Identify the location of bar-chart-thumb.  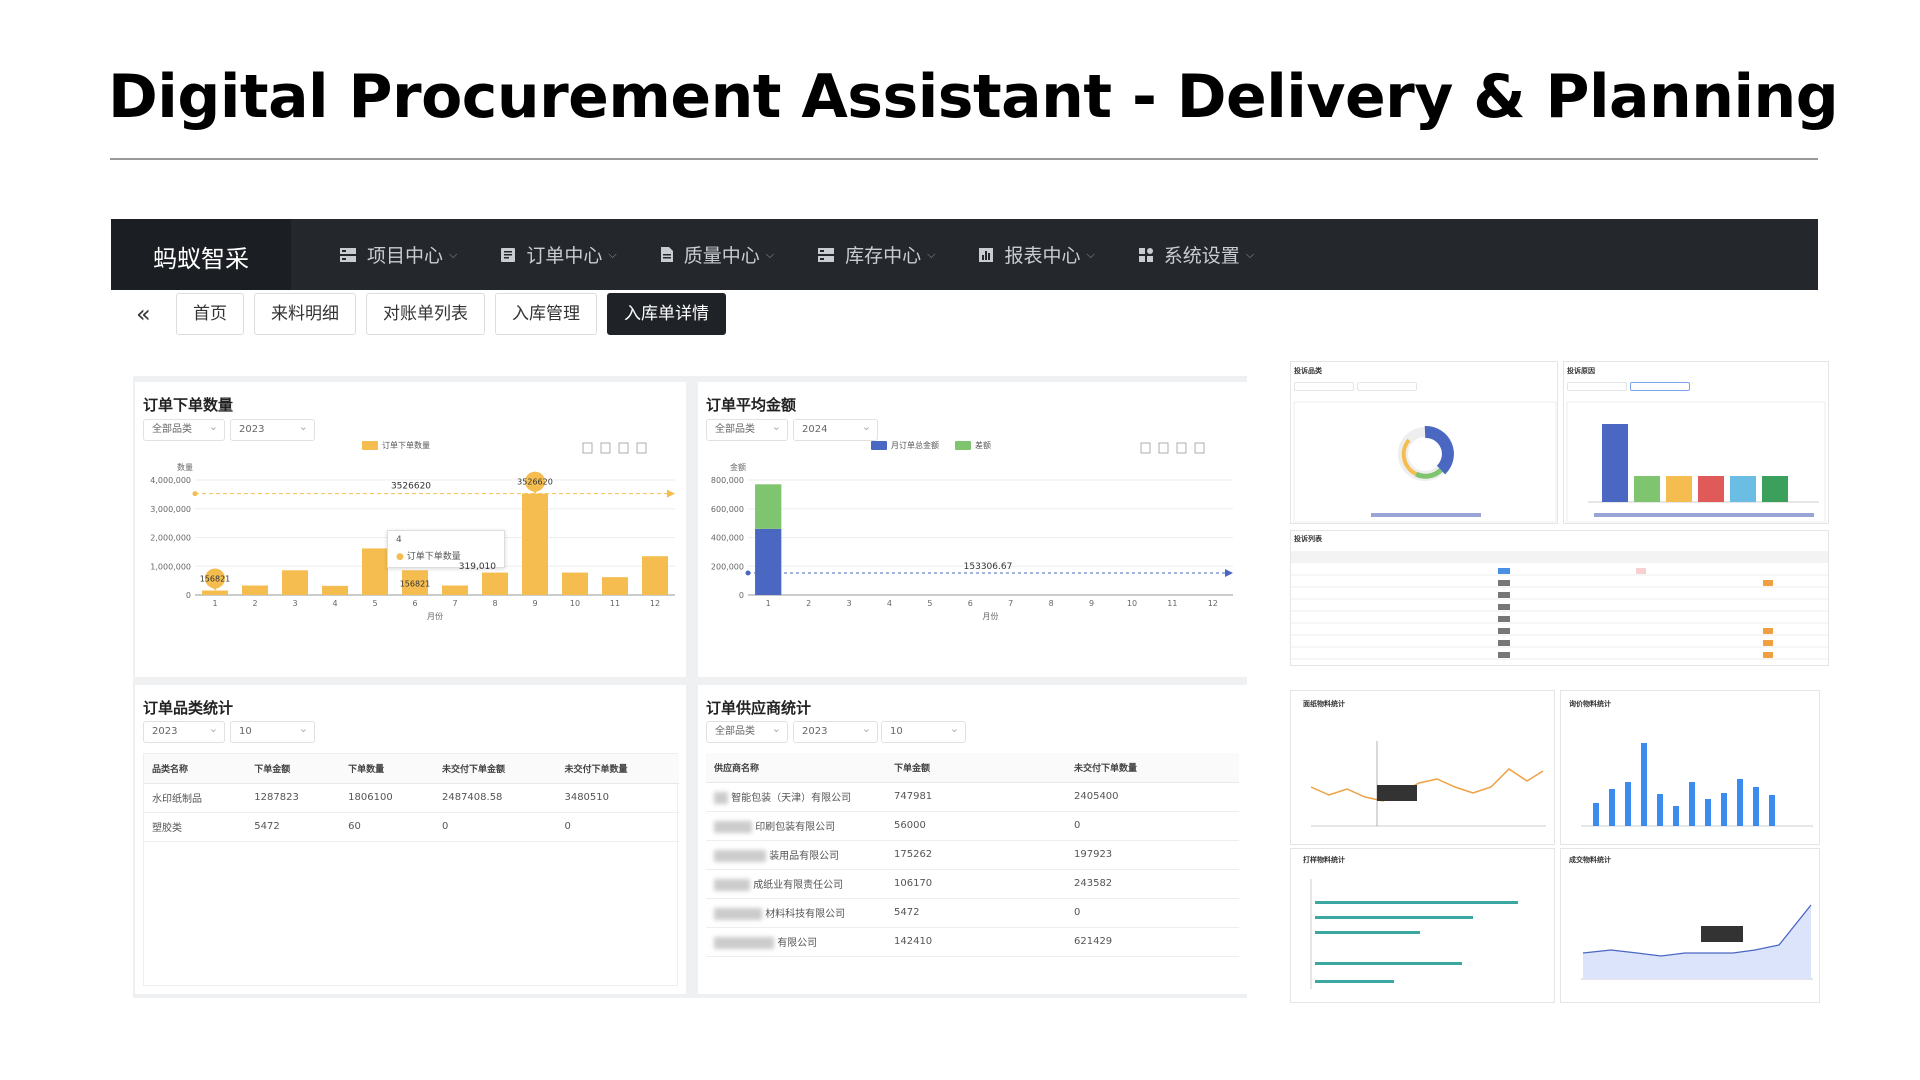
(1697, 785).